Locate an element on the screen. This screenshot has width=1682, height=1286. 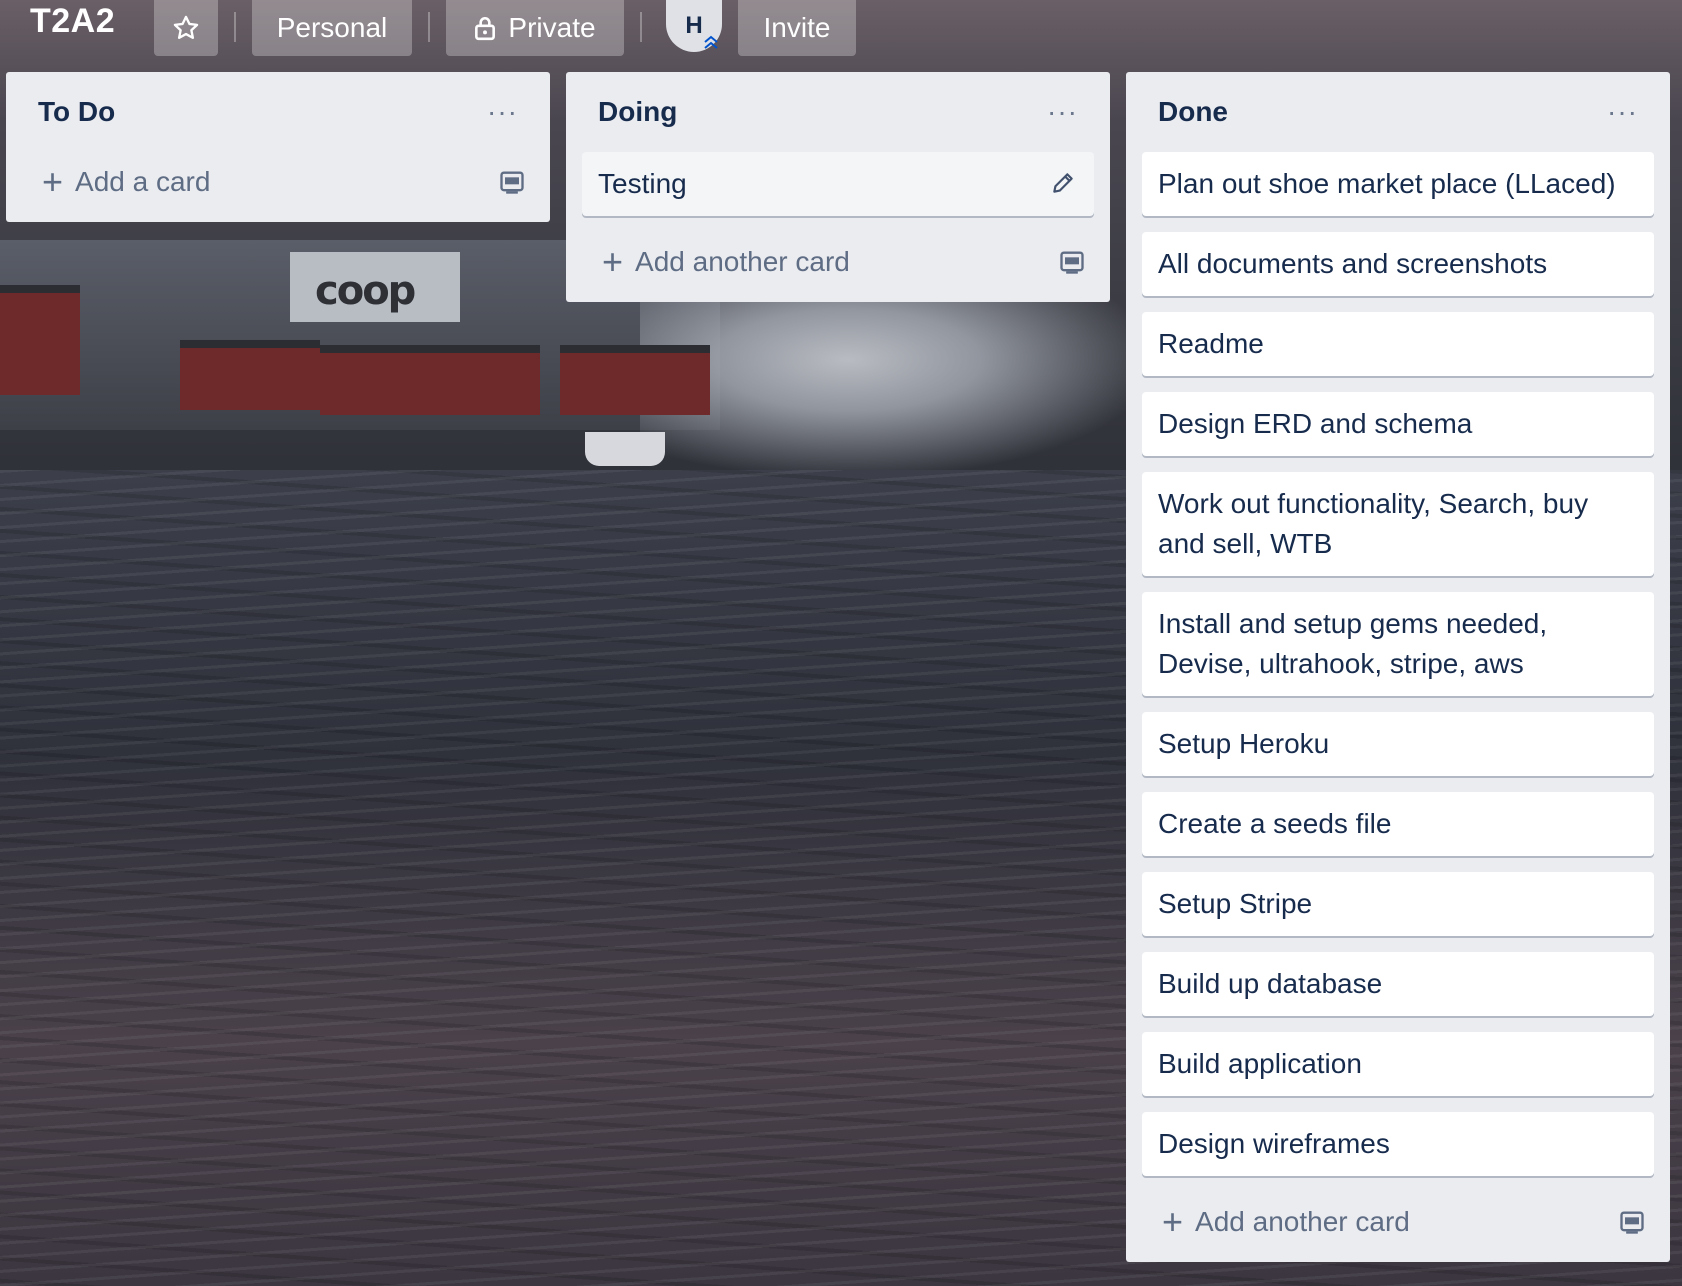
card-title: Build application is located at coordinates (1260, 1063).